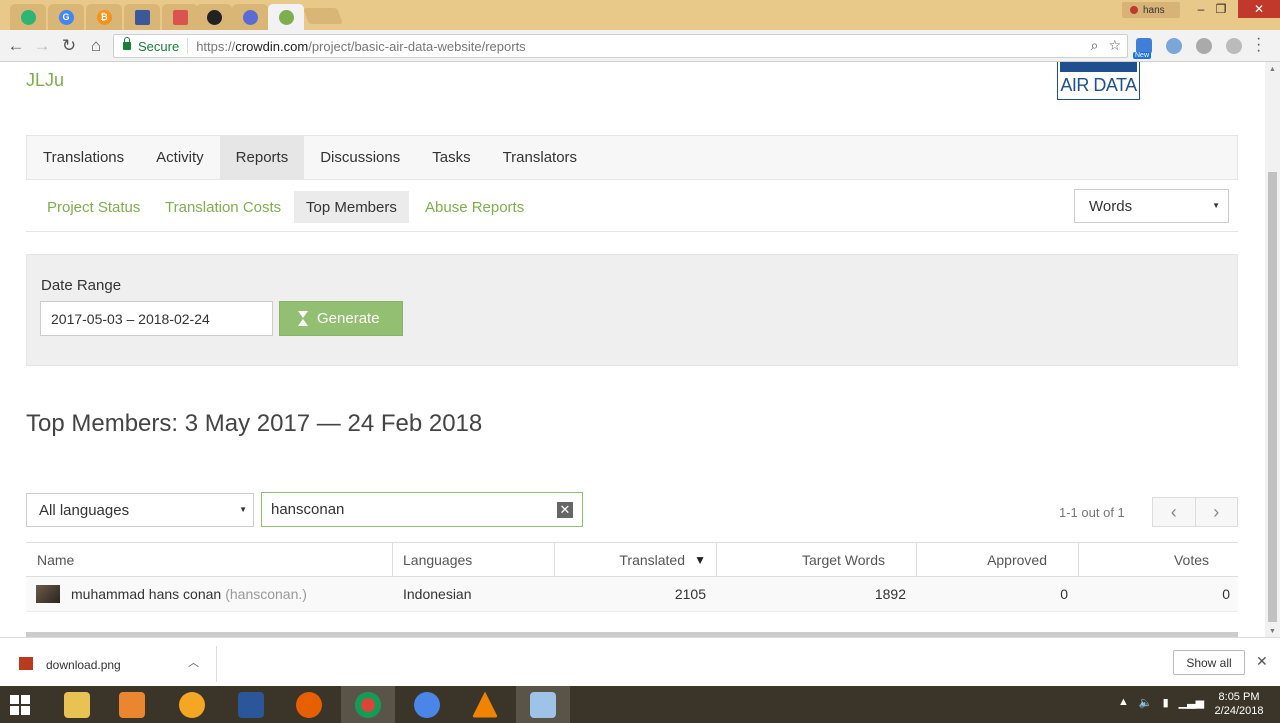 The image size is (1280, 723). I want to click on firefox-icon, so click(309, 704).